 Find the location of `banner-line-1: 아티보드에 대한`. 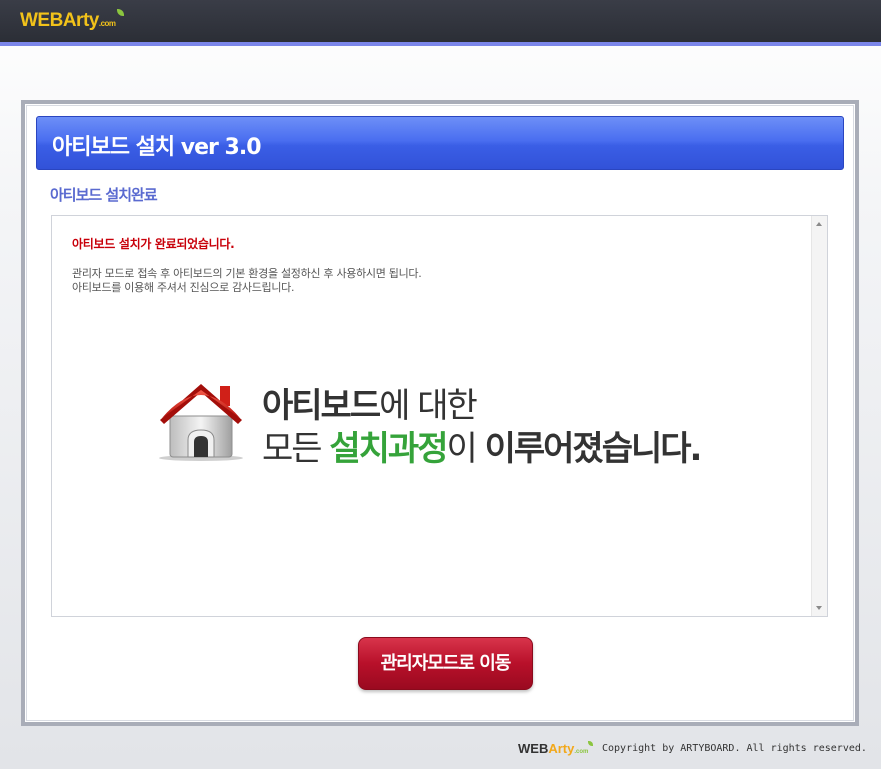

banner-line-1: 아티보드에 대한 is located at coordinates (370, 402).